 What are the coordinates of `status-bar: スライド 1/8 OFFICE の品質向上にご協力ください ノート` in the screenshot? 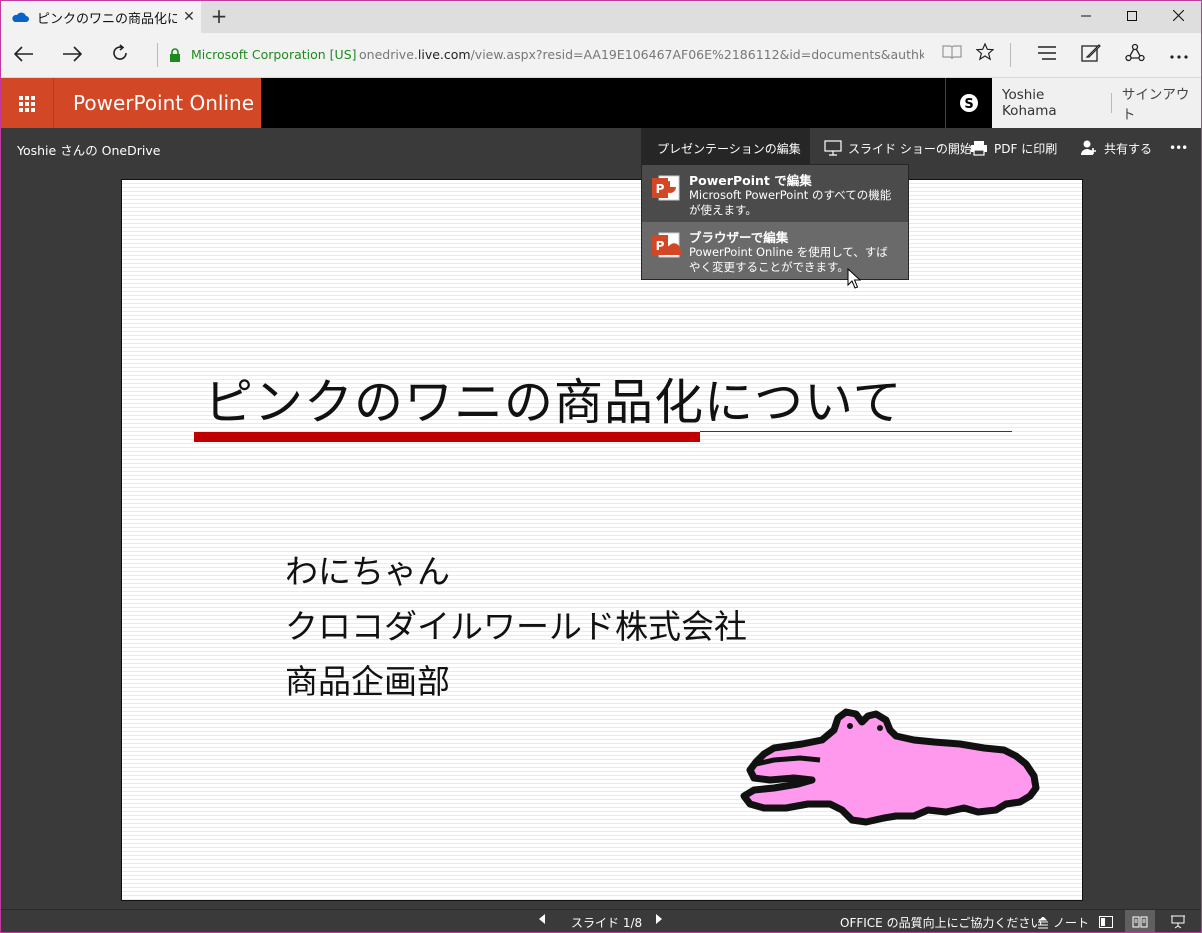 It's located at (601, 920).